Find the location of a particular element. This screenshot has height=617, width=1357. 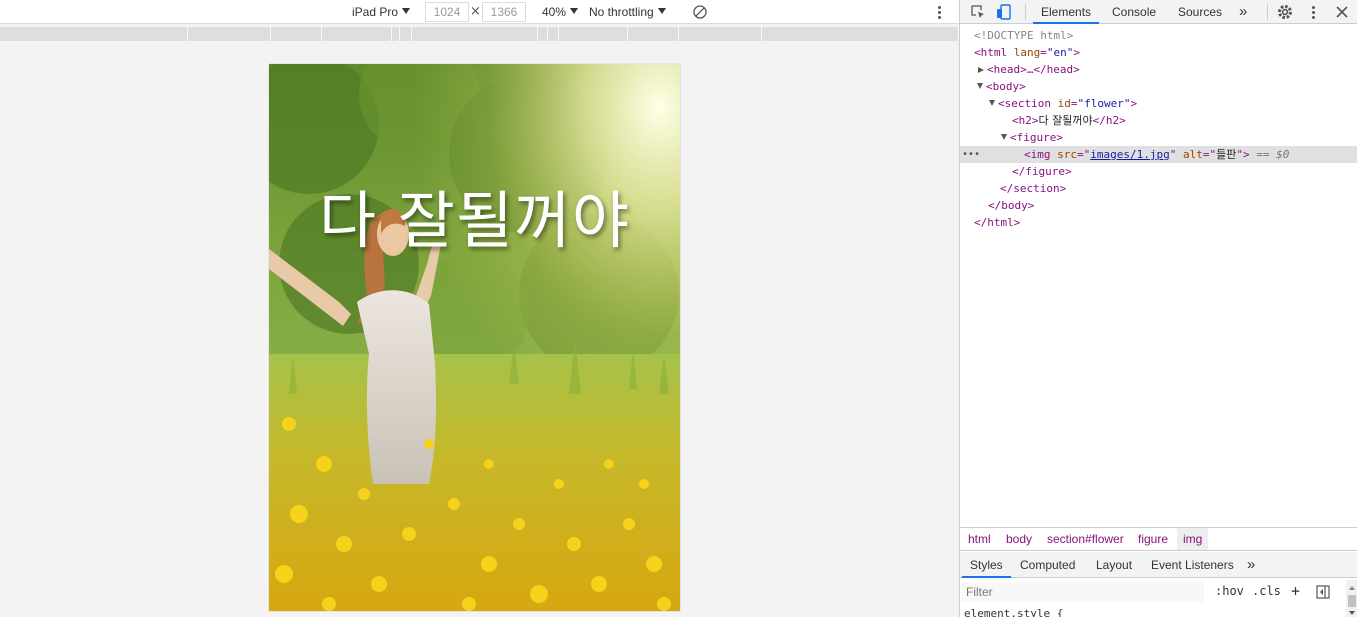

gear-icon is located at coordinates (1285, 12).